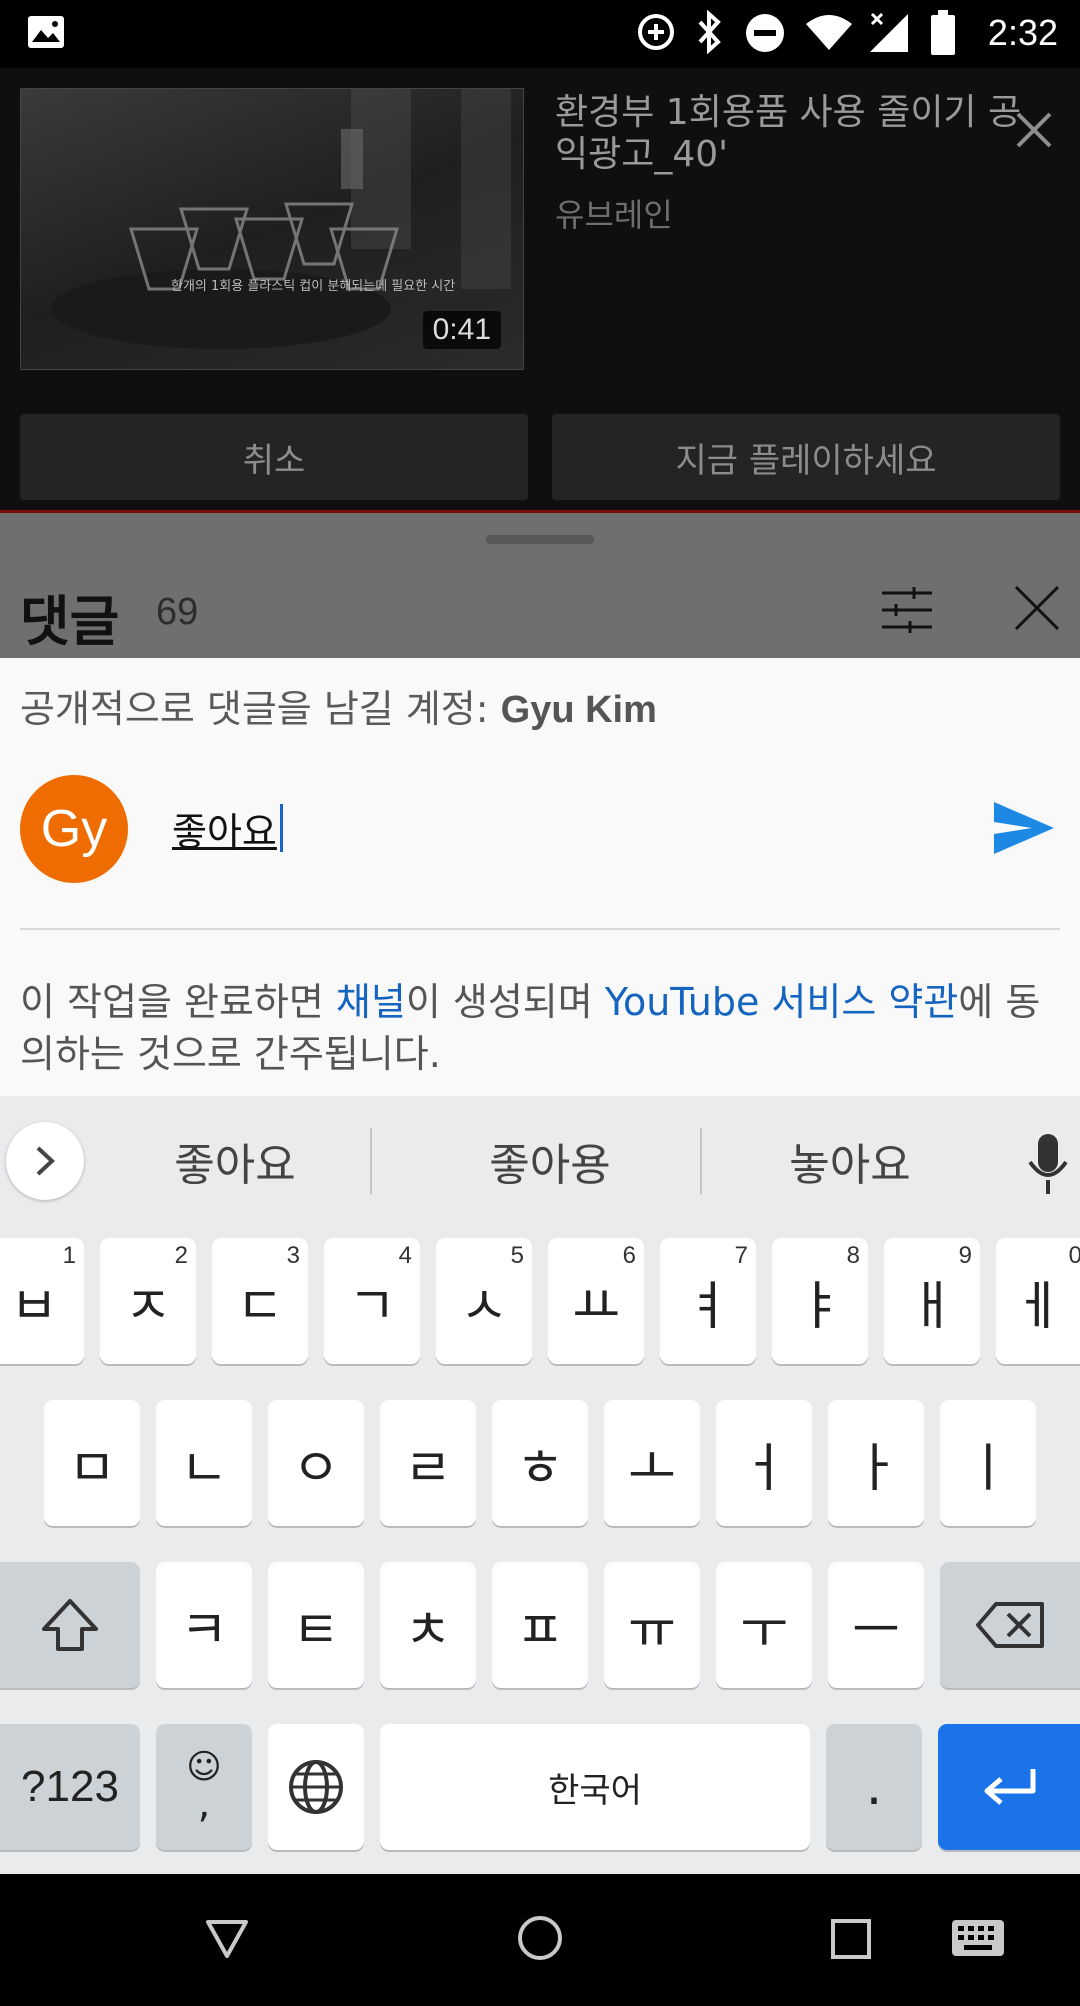 The height and width of the screenshot is (2006, 1080). What do you see at coordinates (943, 32) in the screenshot?
I see `battery-icon` at bounding box center [943, 32].